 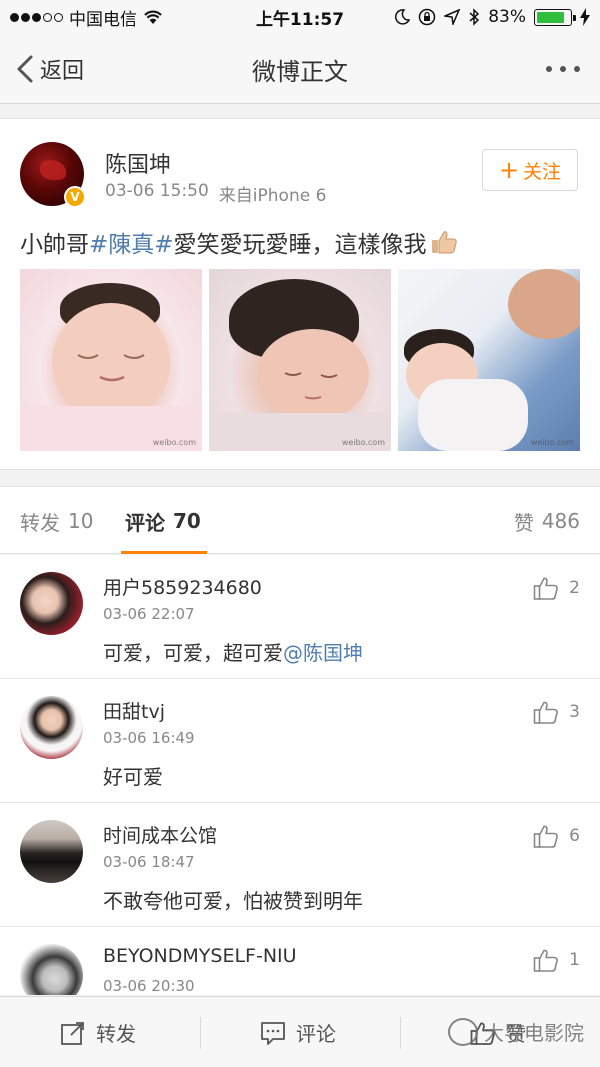 I want to click on verified-v-icon: V, so click(x=75, y=197).